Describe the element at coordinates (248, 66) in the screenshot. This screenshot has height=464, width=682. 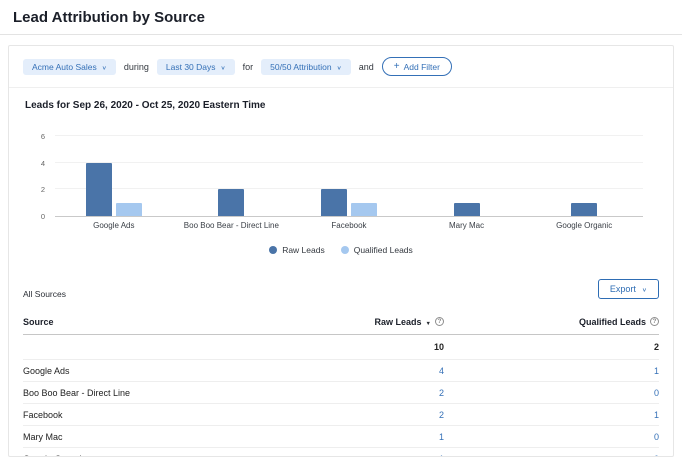
I see `for-label: for` at that location.